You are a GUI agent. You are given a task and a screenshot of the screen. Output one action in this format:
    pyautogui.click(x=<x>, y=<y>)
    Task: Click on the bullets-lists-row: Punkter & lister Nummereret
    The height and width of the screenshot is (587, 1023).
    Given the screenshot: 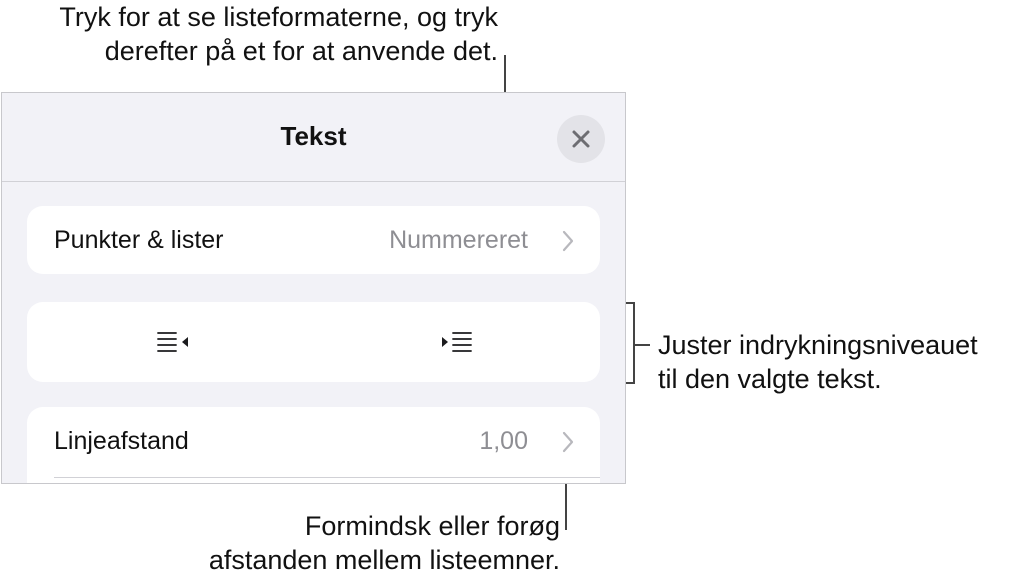 What is the action you would take?
    pyautogui.click(x=313, y=240)
    